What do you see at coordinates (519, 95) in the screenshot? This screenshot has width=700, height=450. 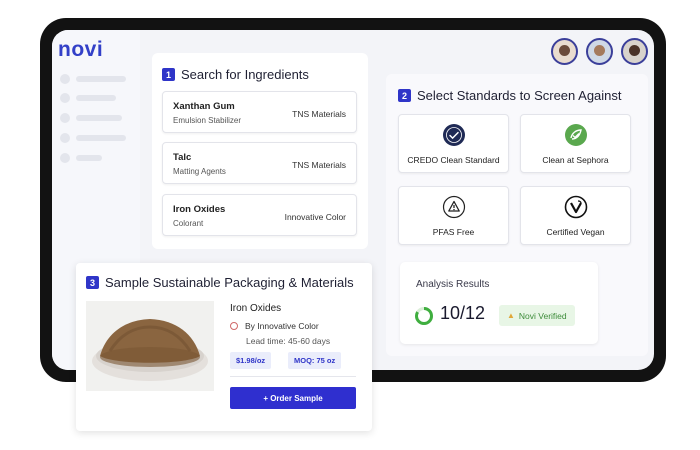 I see `section-title: Select Standards to Screen Against` at bounding box center [519, 95].